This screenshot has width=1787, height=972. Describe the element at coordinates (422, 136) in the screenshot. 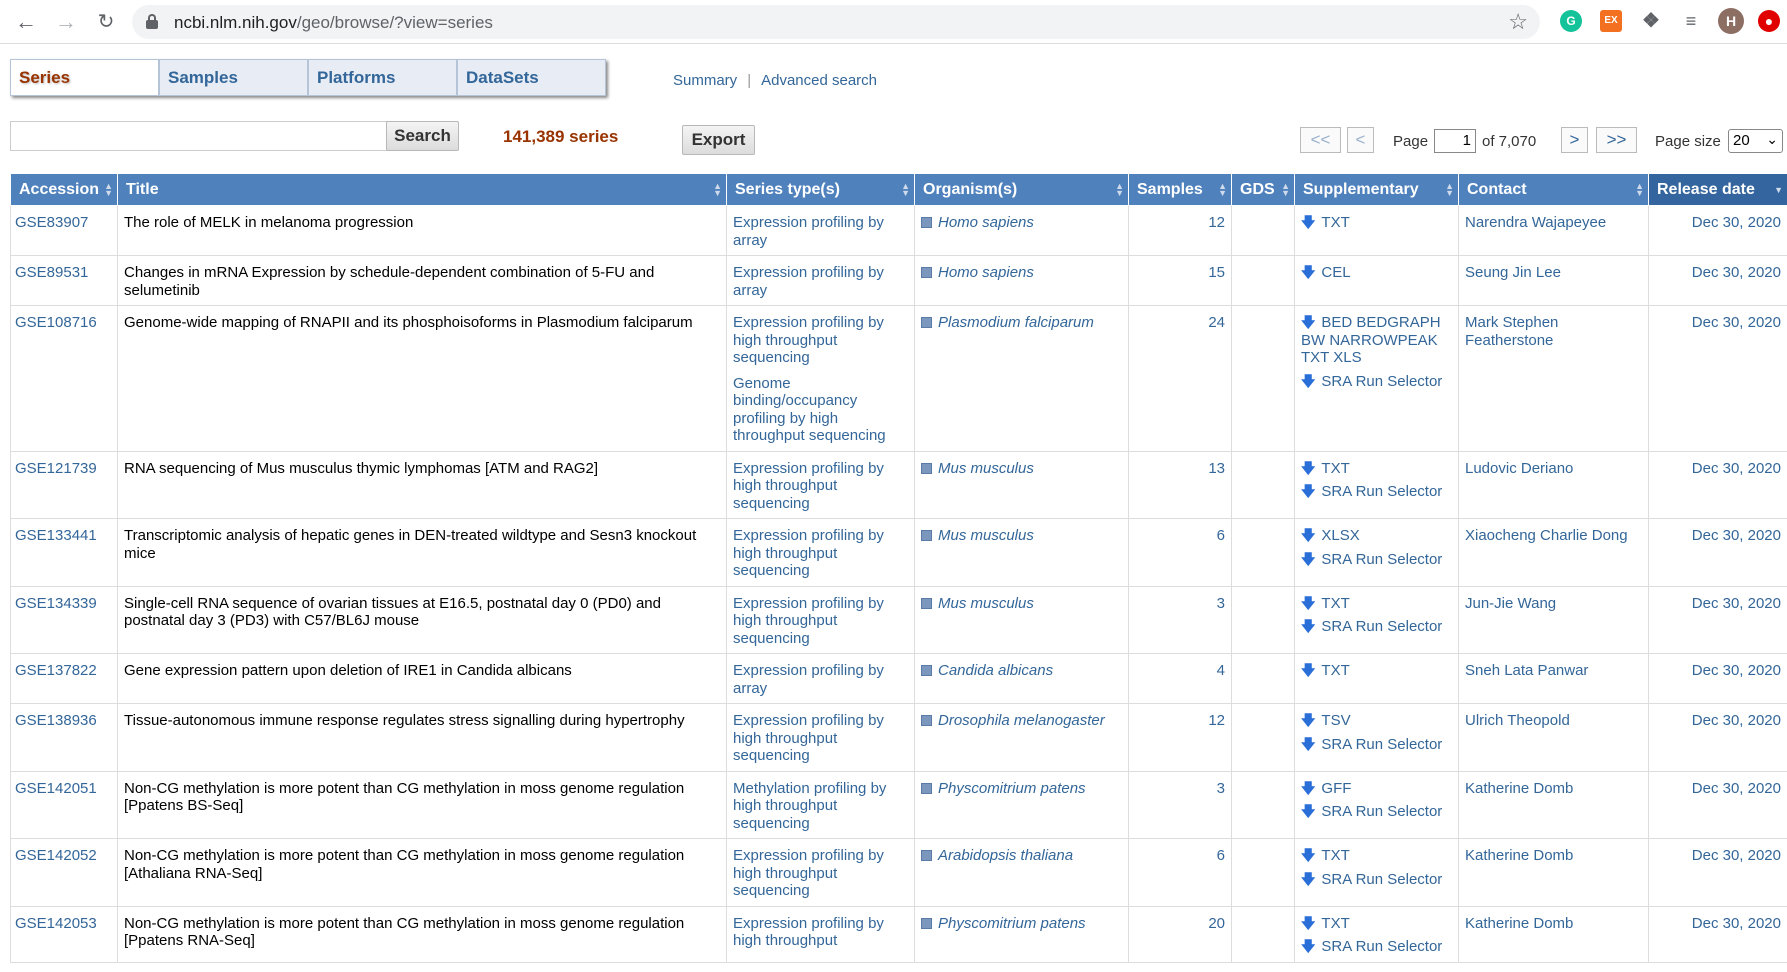

I see `search-button: Search` at that location.